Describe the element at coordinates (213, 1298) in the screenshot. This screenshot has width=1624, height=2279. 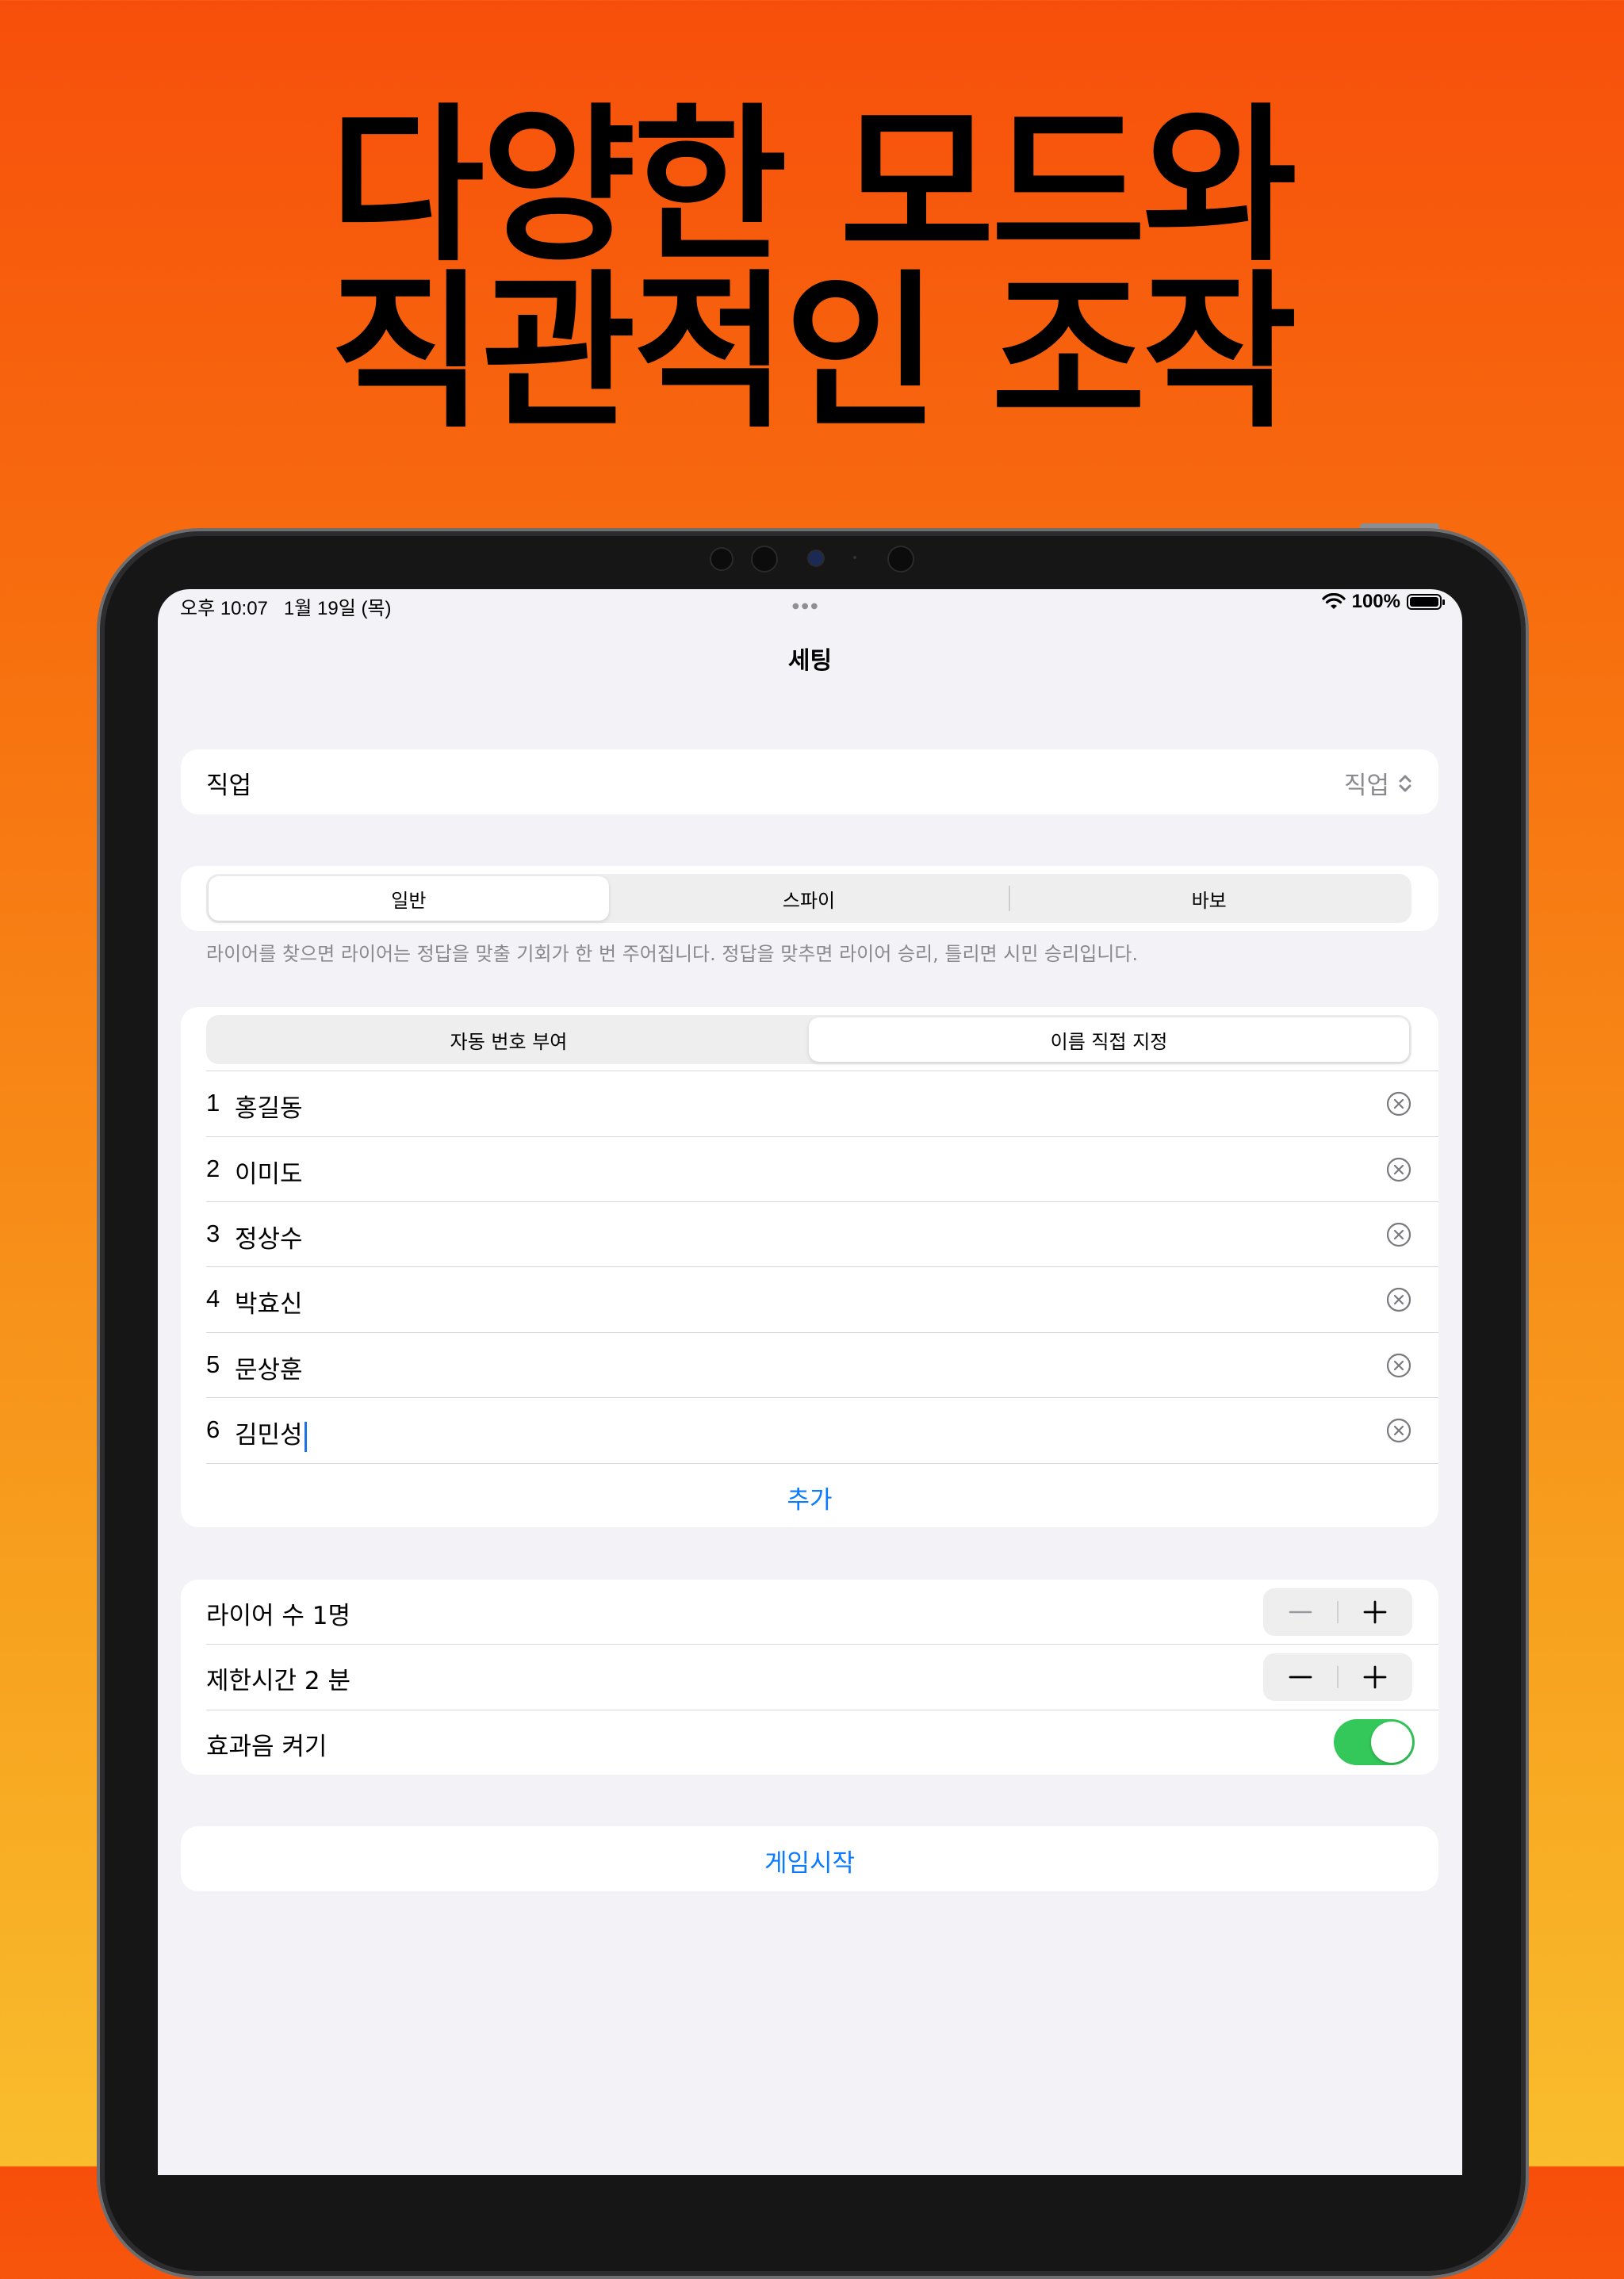
I see `player-number: 4` at that location.